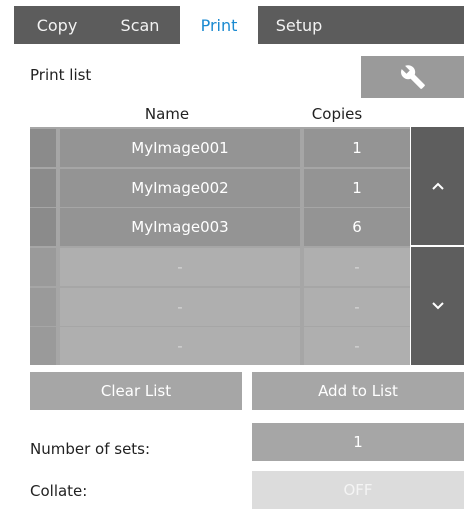 This screenshot has width=464, height=514. Describe the element at coordinates (180, 188) in the screenshot. I see `row-name: MyImage002` at that location.